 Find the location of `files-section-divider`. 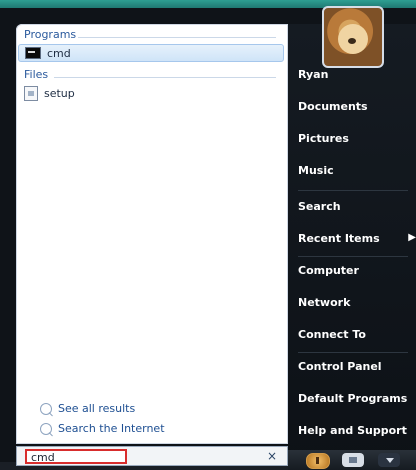

files-section-divider is located at coordinates (165, 77).